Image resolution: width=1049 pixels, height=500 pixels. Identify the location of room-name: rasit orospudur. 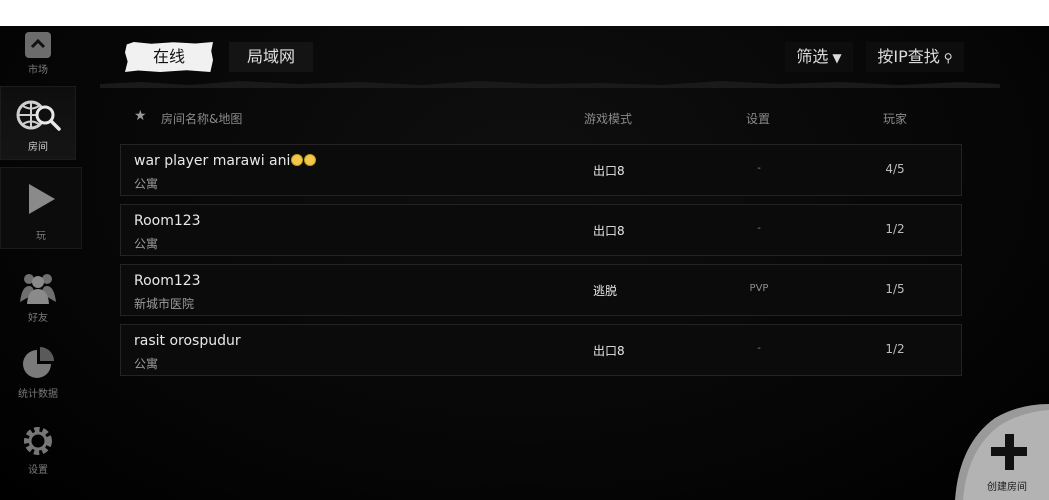
(187, 341).